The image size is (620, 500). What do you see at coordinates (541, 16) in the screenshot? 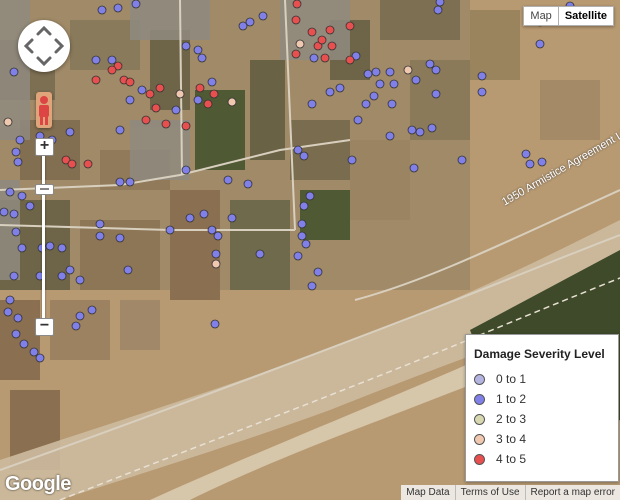
I see `map-type-map-button: Map` at bounding box center [541, 16].